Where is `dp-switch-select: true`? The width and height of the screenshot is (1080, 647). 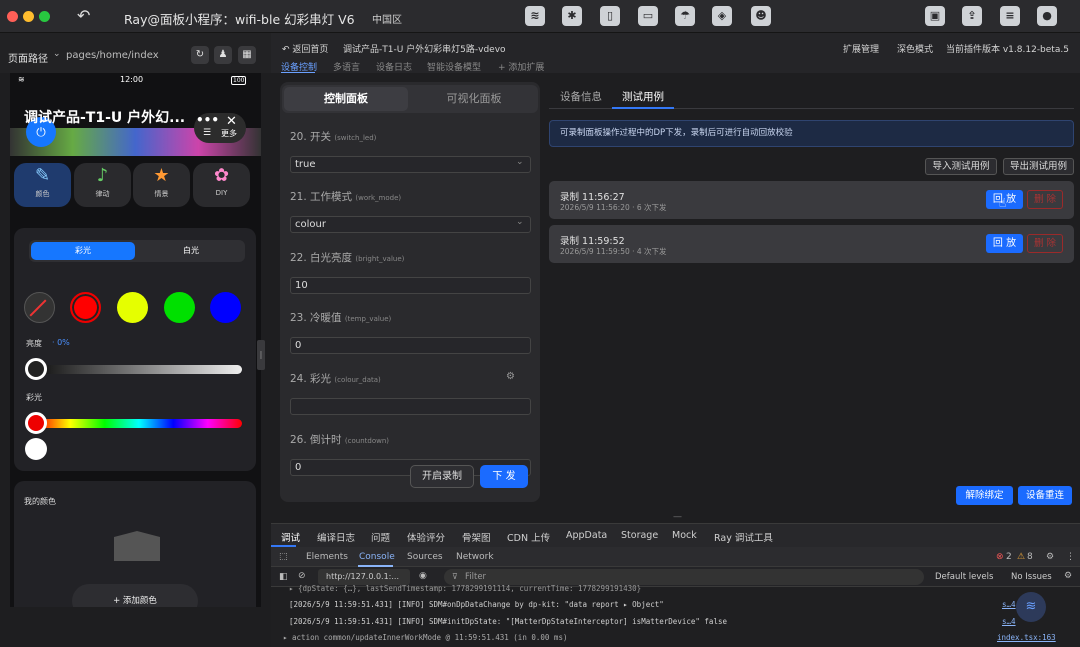 dp-switch-select: true is located at coordinates (410, 164).